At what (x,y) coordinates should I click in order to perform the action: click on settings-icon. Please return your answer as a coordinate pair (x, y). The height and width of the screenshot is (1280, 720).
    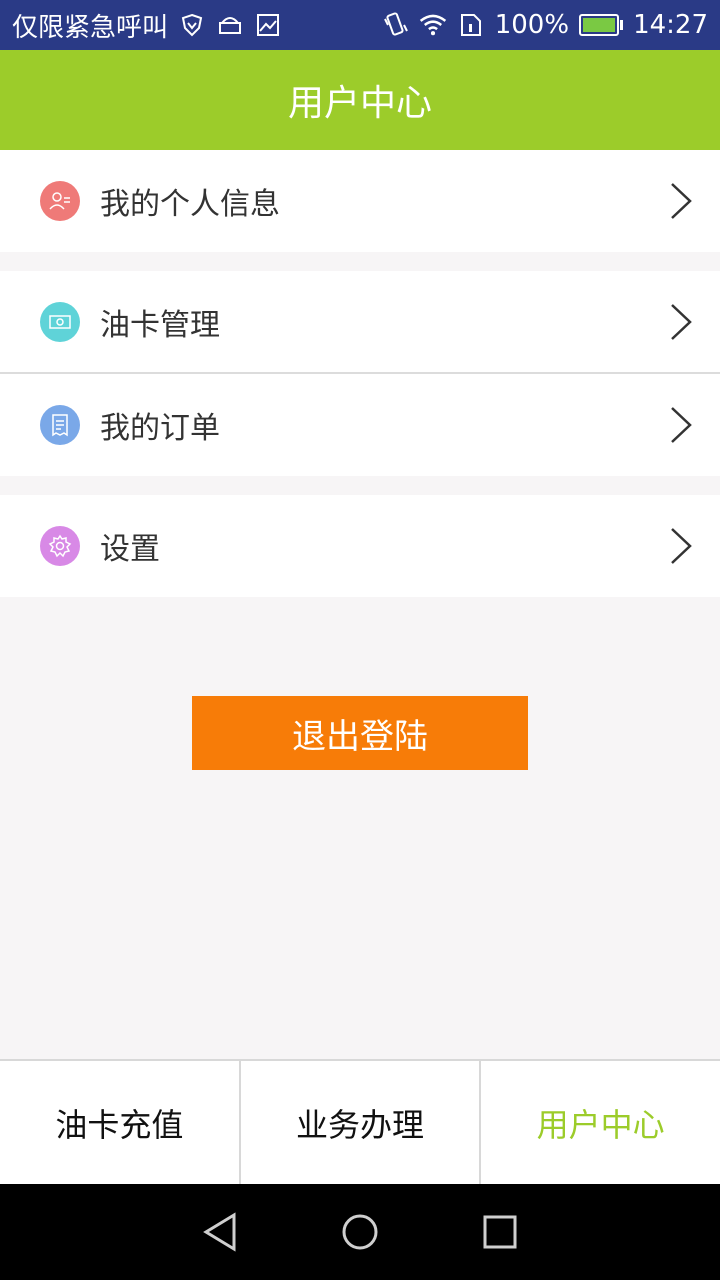
    Looking at the image, I should click on (60, 546).